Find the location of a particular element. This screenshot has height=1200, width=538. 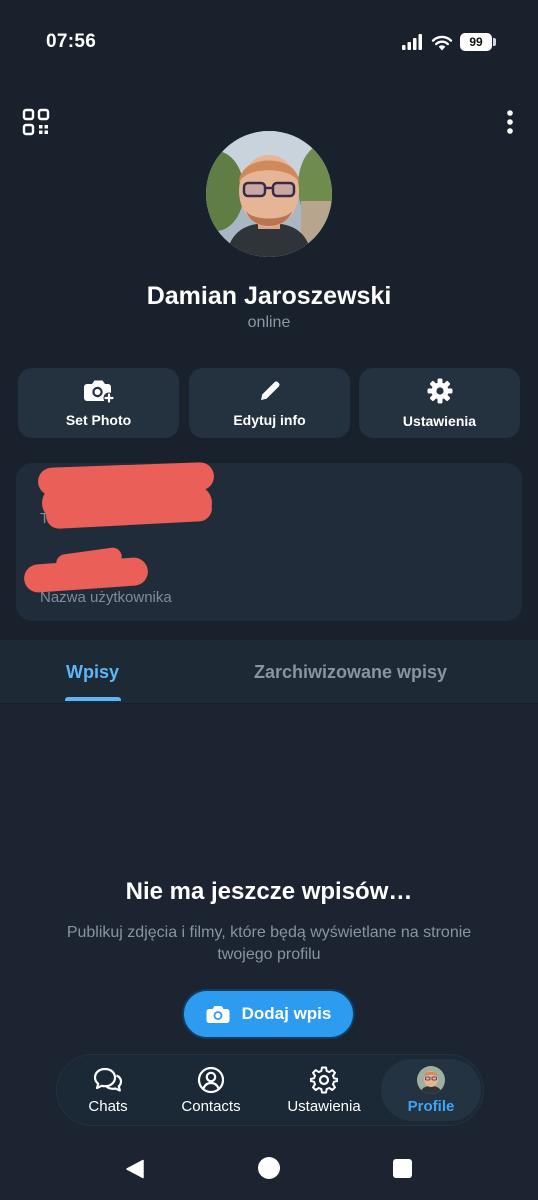

nav-item-settings: Ustawienia is located at coordinates (324, 1090).